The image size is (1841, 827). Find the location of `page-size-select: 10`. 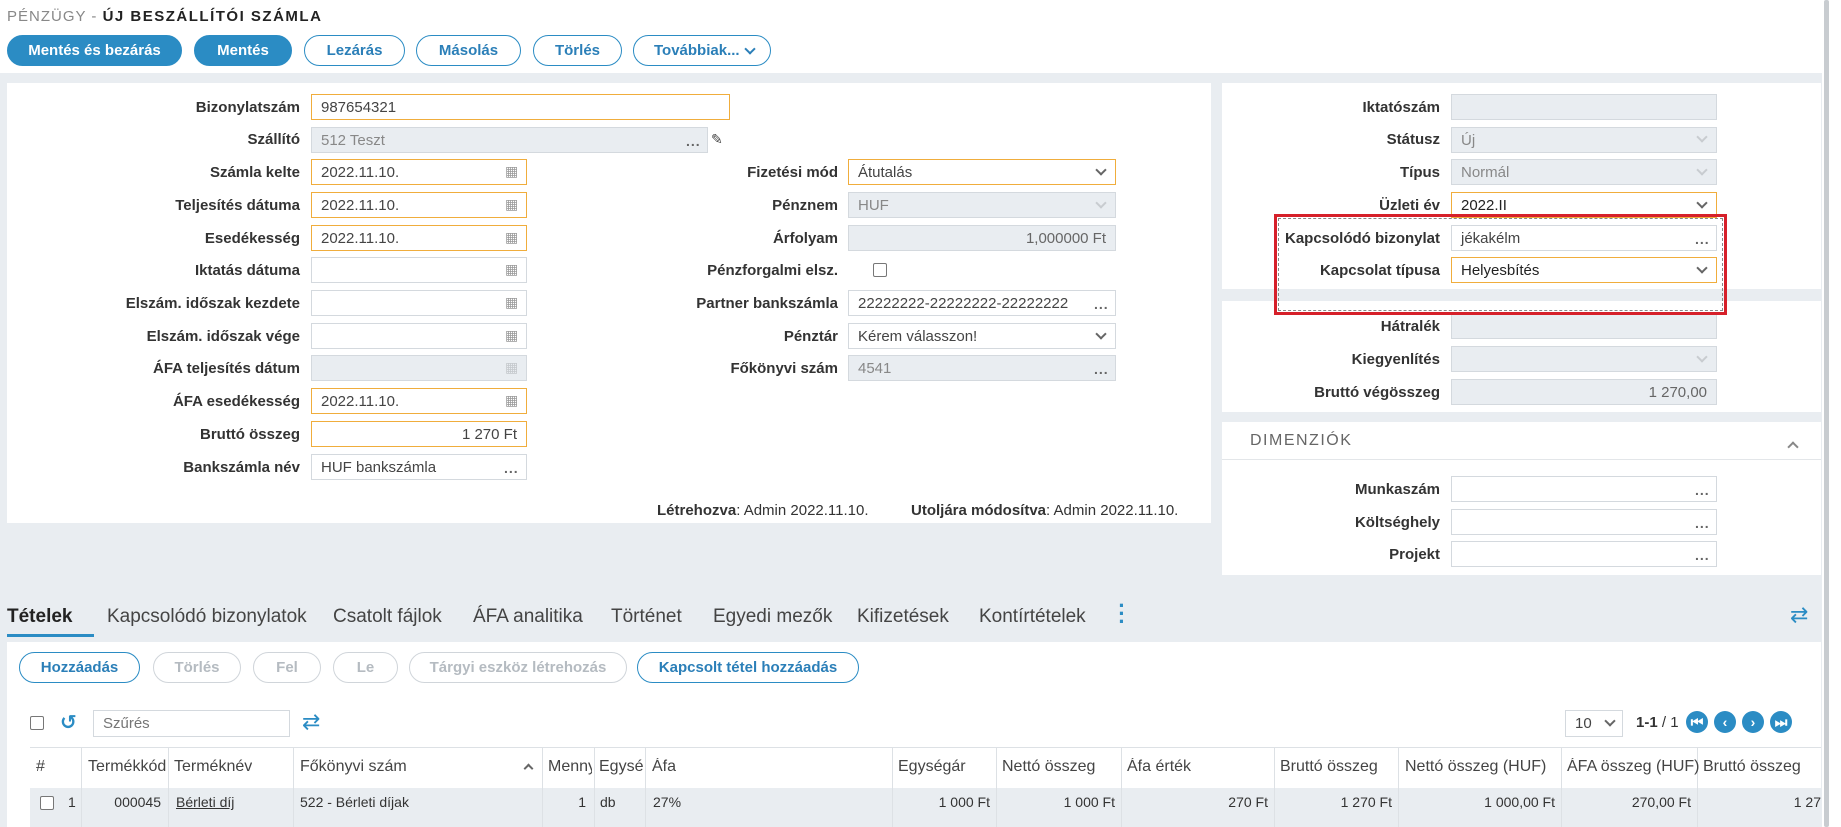

page-size-select: 10 is located at coordinates (1594, 723).